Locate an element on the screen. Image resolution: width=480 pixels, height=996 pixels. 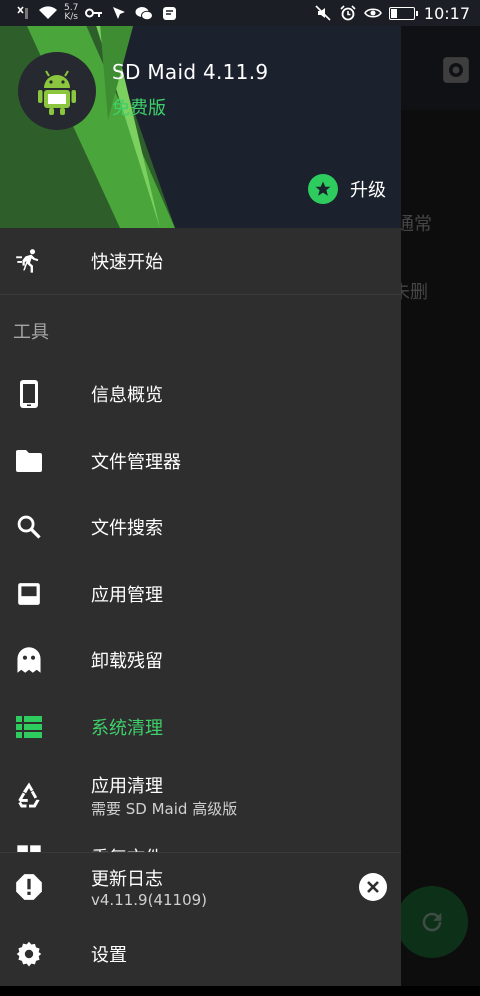
nav-item-changelog: 更新日志 v4.11.9(41109) is located at coordinates (200, 887).